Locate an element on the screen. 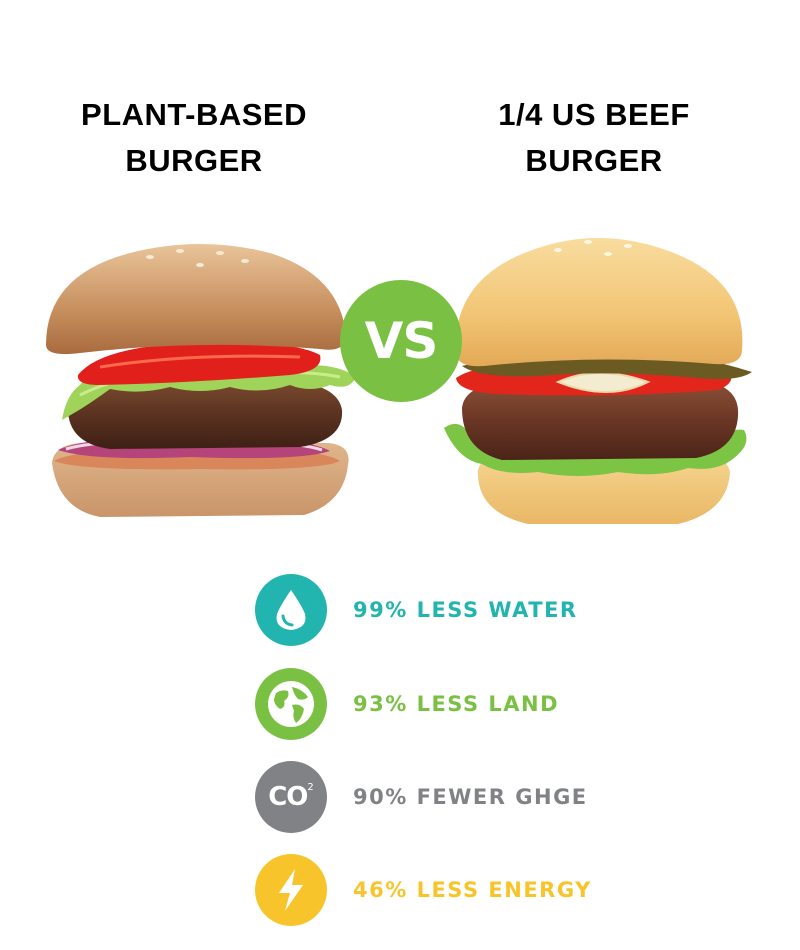 Image resolution: width=800 pixels, height=950 pixels. co2-icon: CO 2 is located at coordinates (291, 797).